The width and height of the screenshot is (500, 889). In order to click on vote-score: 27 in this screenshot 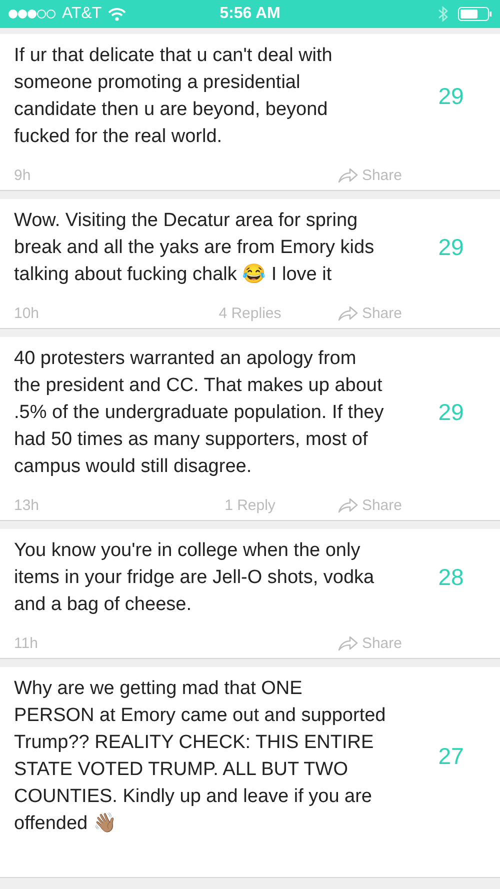, I will do `click(451, 756)`.